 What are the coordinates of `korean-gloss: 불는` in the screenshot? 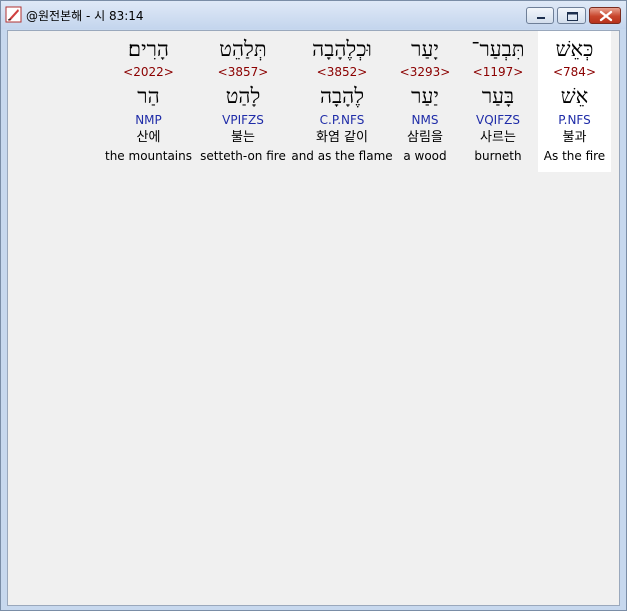 It's located at (243, 137).